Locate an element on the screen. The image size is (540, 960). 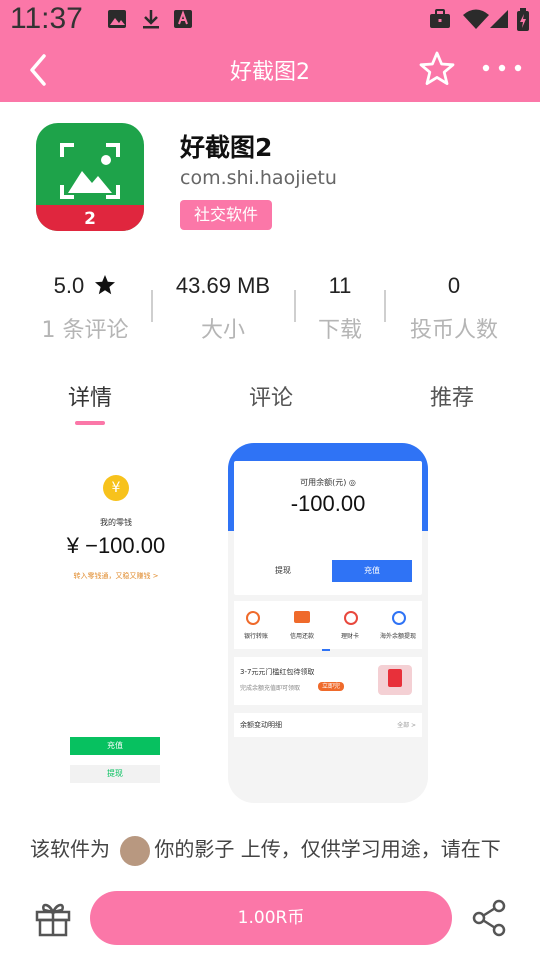
downloads-label: 下载 is located at coordinates (339, 330).